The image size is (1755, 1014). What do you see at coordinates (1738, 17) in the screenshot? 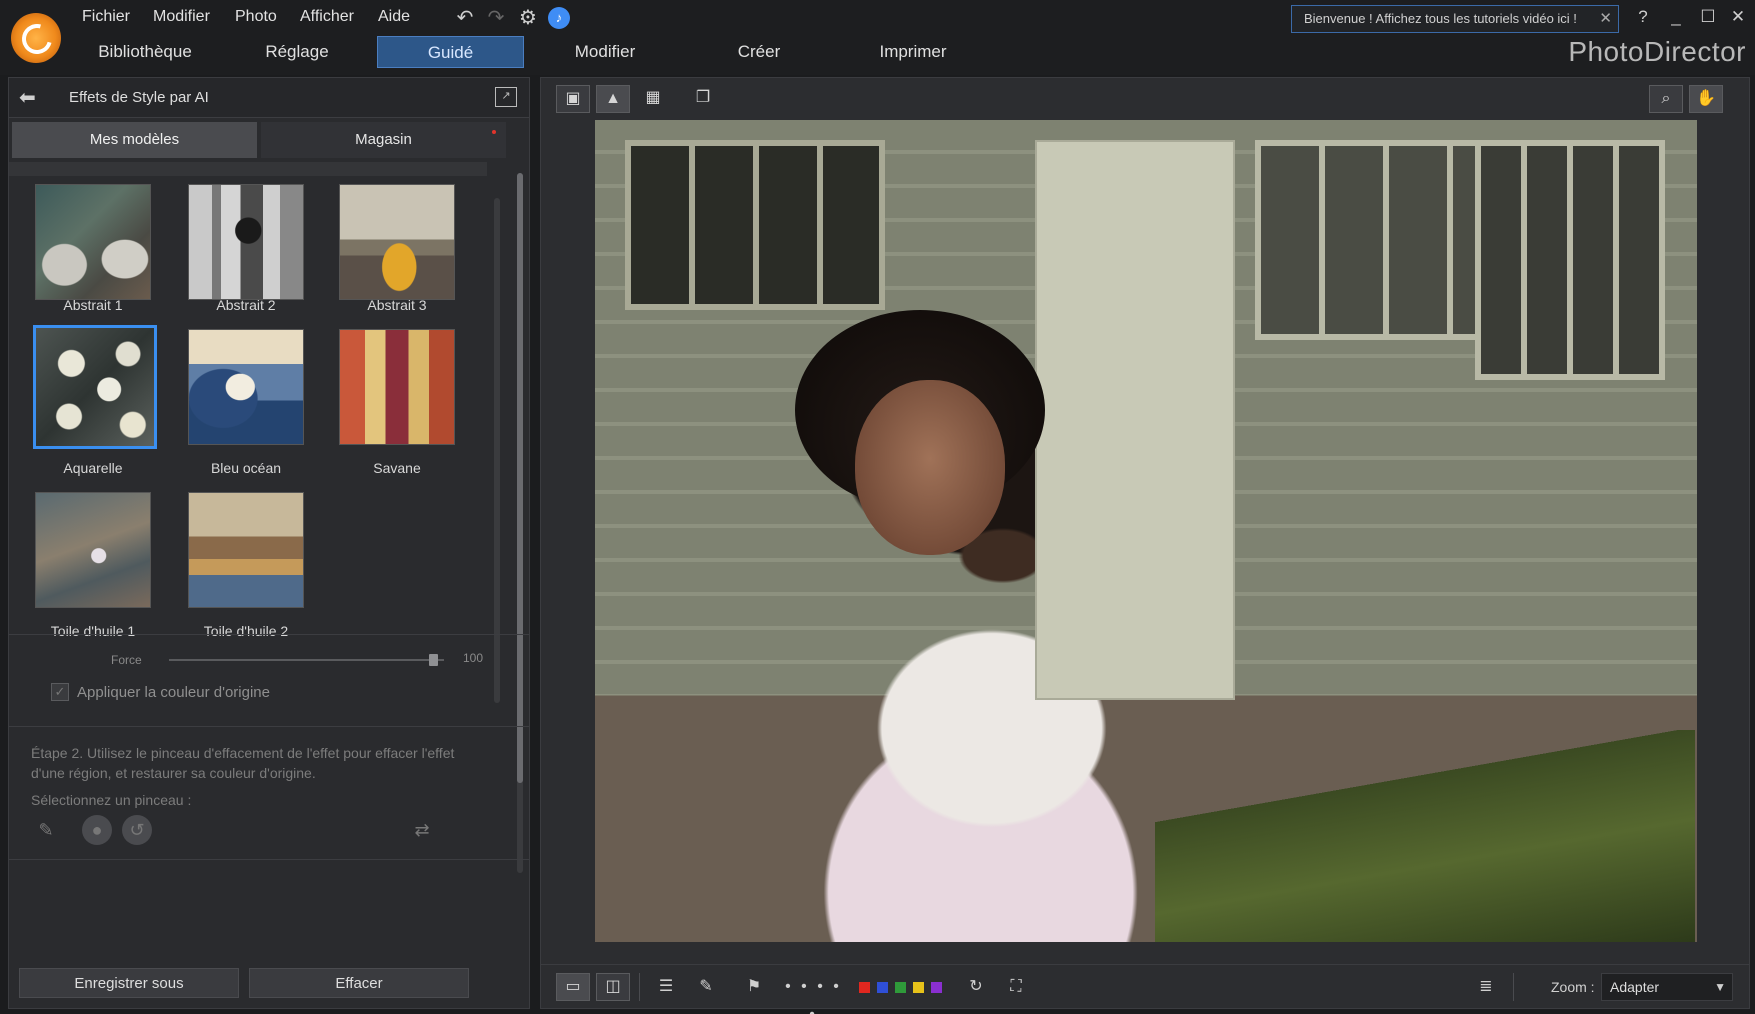
I see `window-close-icon: ✕` at bounding box center [1738, 17].